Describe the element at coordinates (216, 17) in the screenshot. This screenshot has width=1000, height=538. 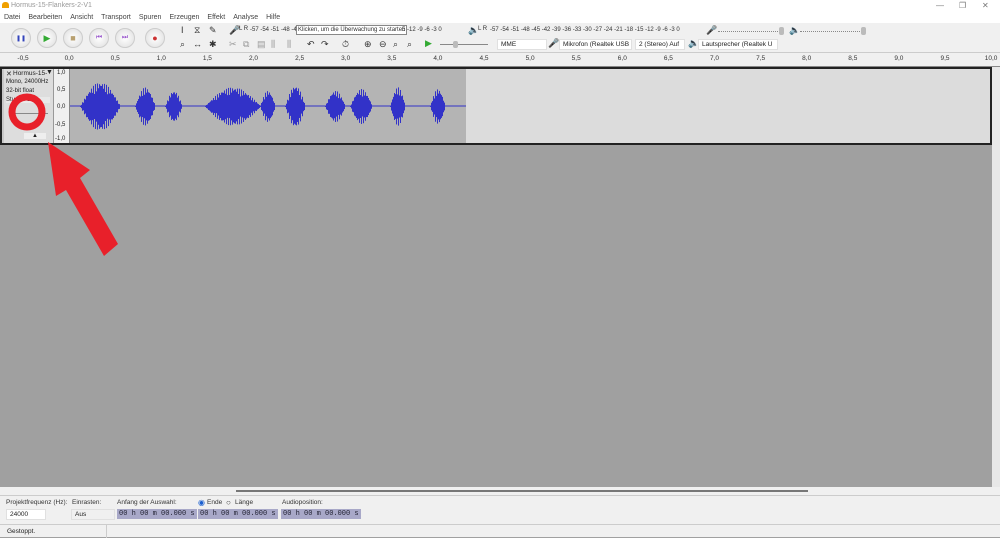
I see `menu-effekt: Effekt` at that location.